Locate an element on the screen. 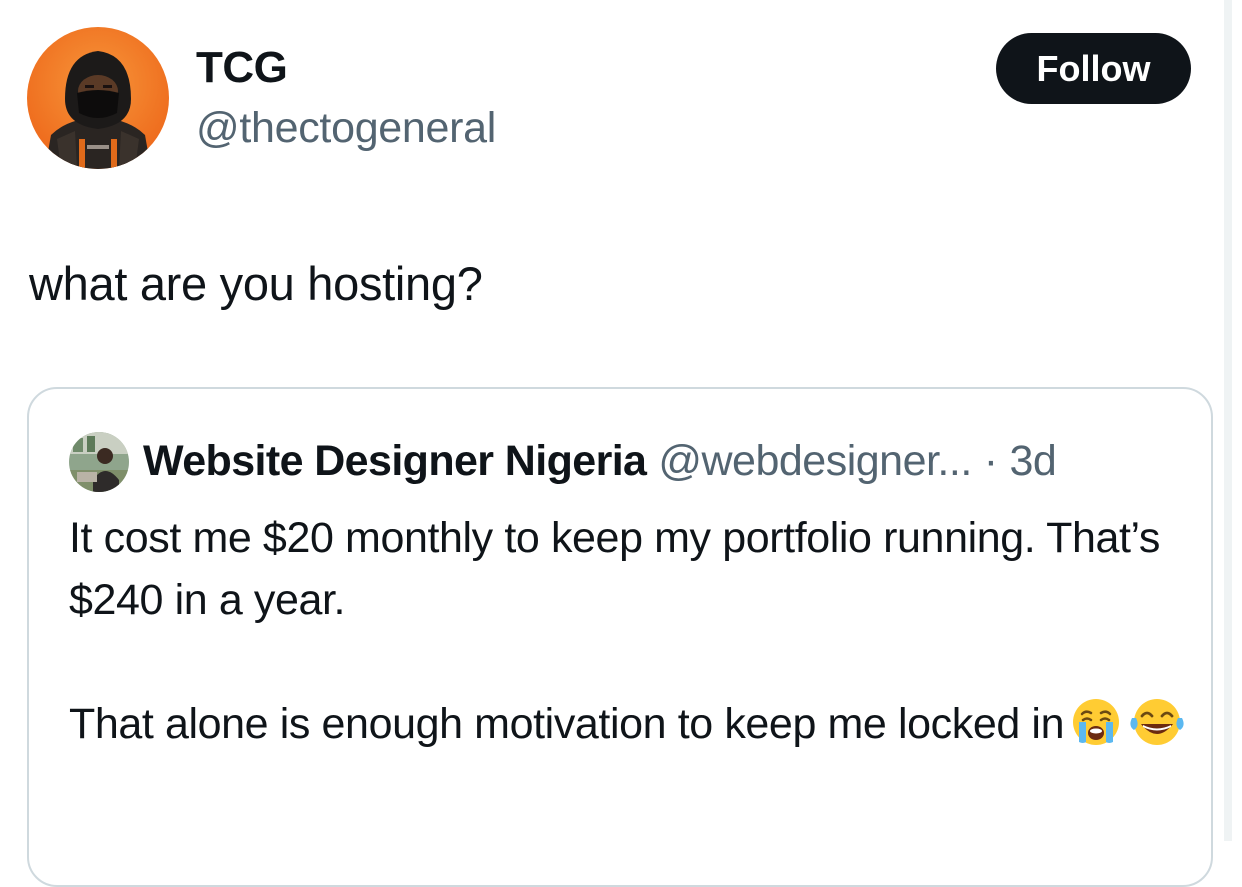 The width and height of the screenshot is (1242, 887). quoted-author-avatar is located at coordinates (99, 462).